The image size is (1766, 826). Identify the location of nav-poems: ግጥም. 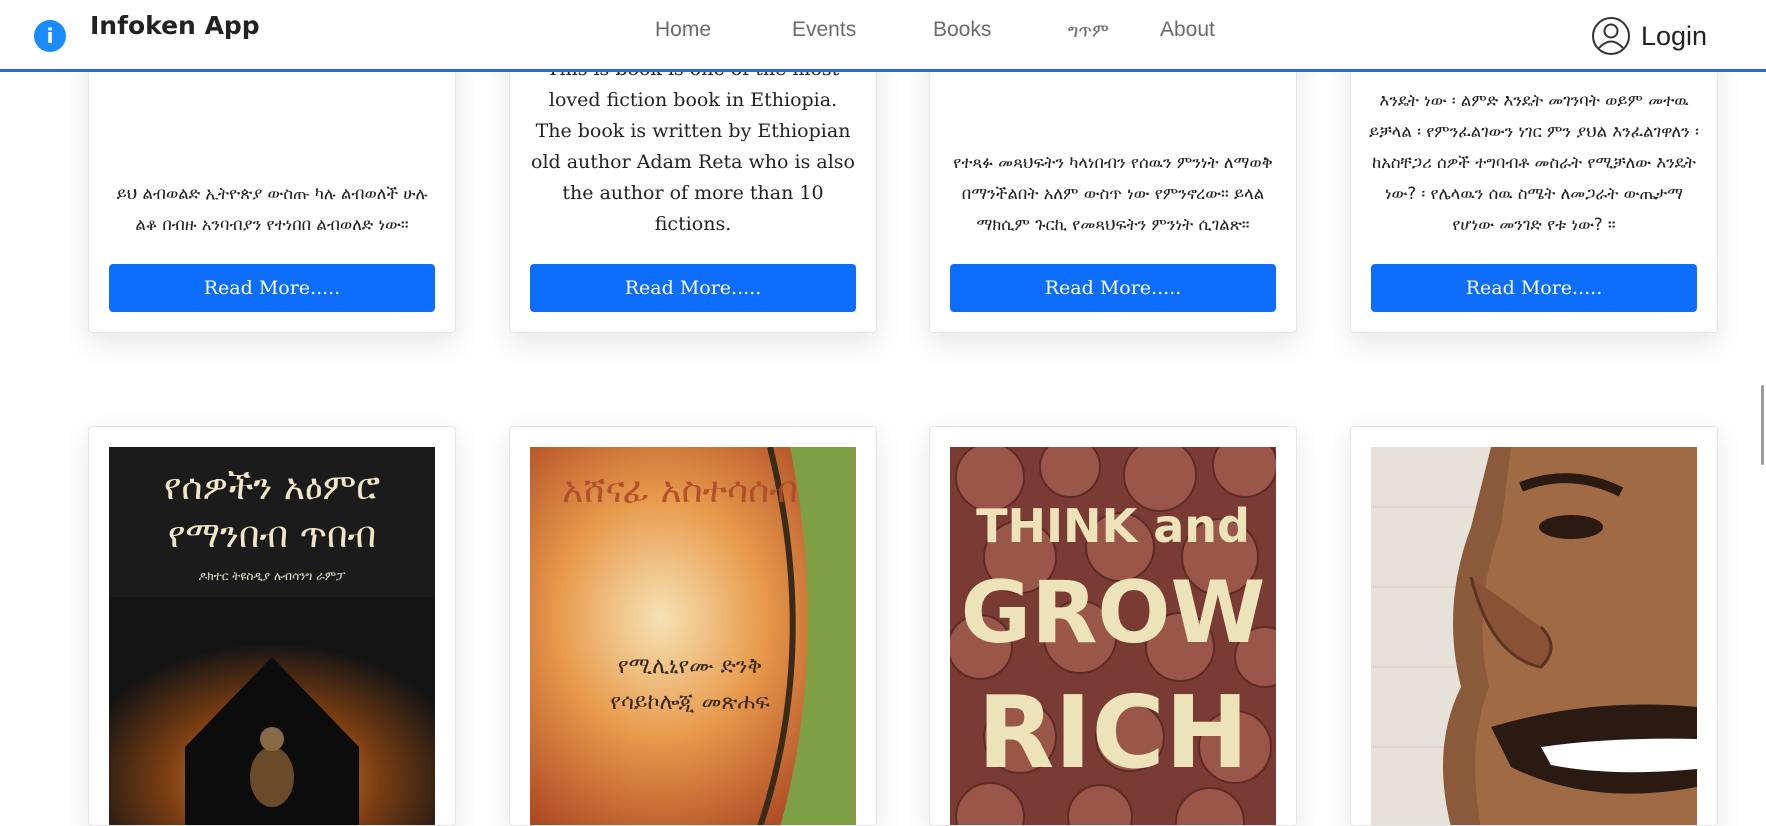
(1088, 31).